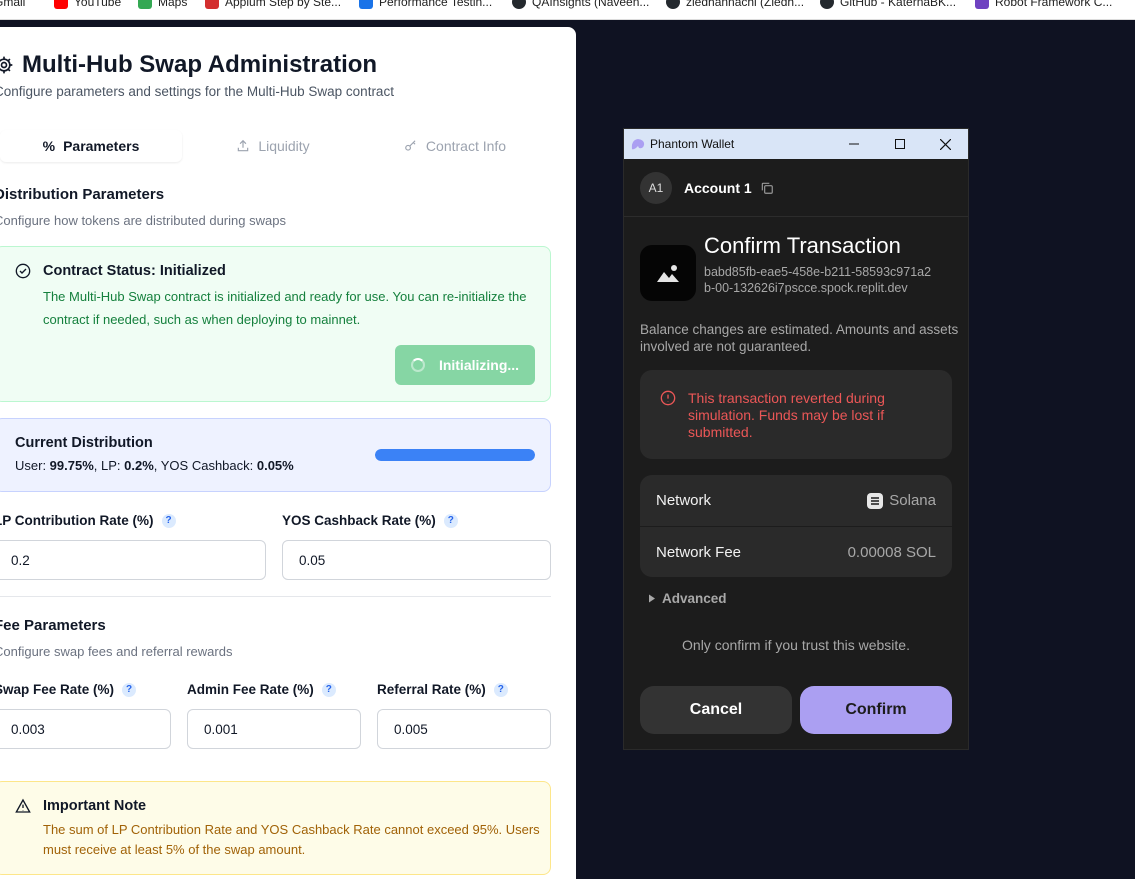 The height and width of the screenshot is (879, 1135). What do you see at coordinates (687, 598) in the screenshot?
I see `advanced-toggle: Advanced` at bounding box center [687, 598].